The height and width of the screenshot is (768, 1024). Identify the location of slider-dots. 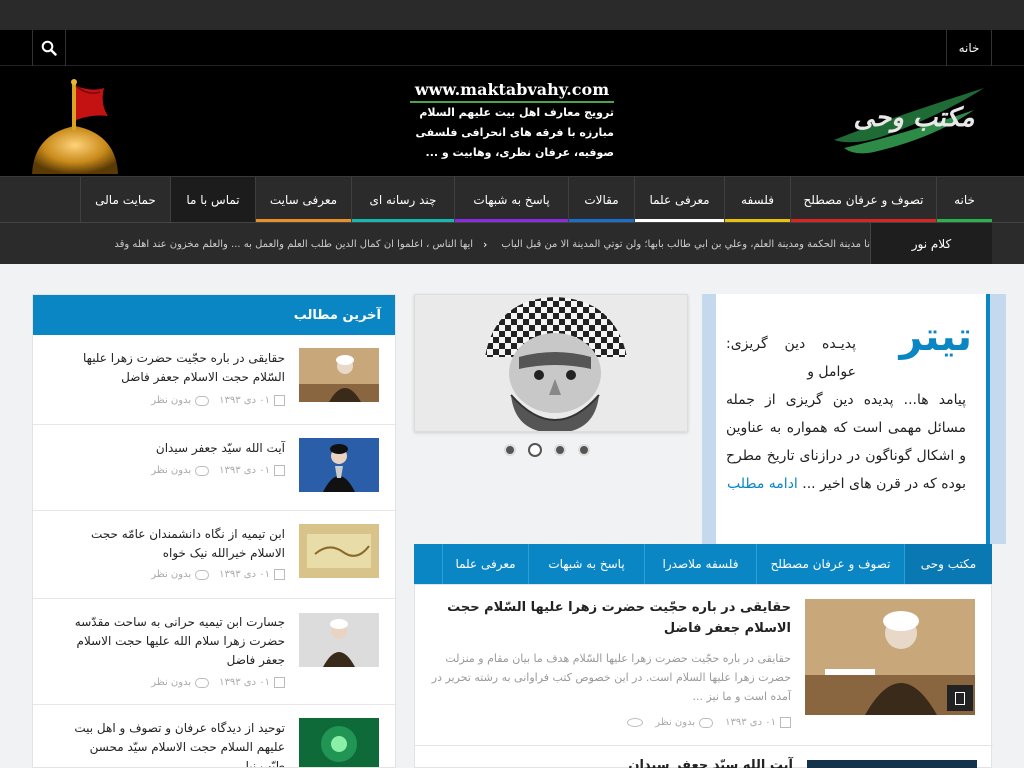
(554, 450).